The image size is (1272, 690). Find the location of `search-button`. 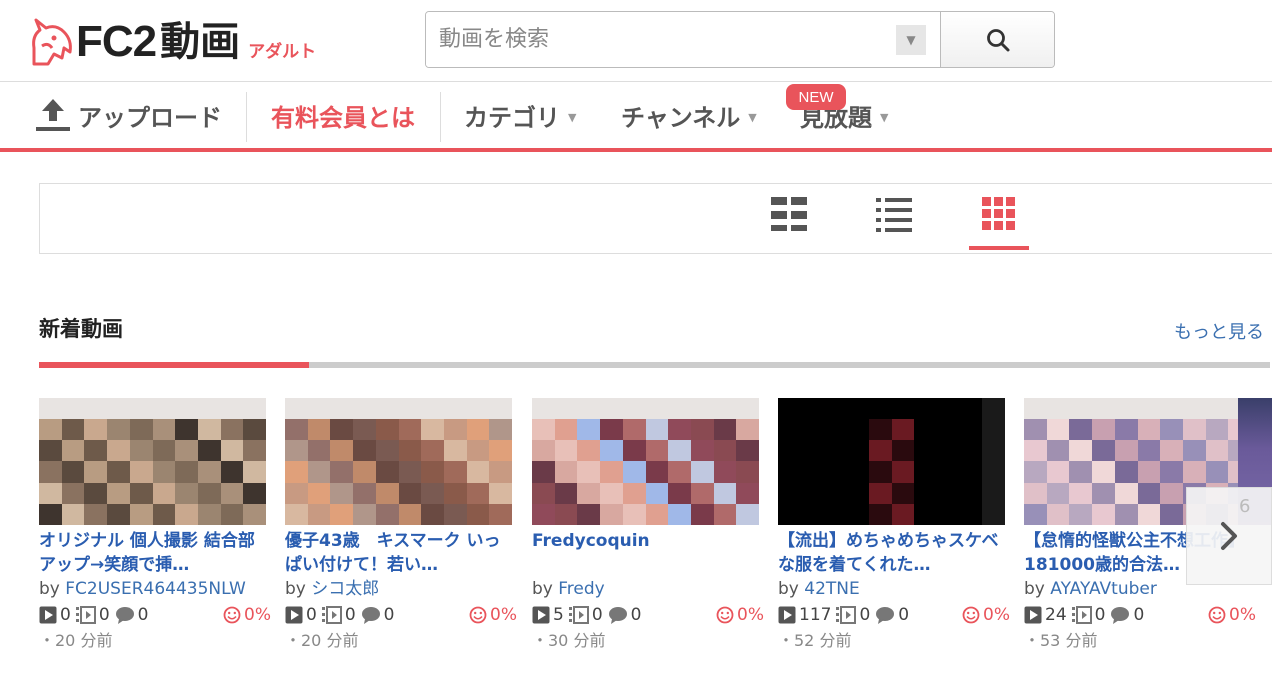

search-button is located at coordinates (997, 39).